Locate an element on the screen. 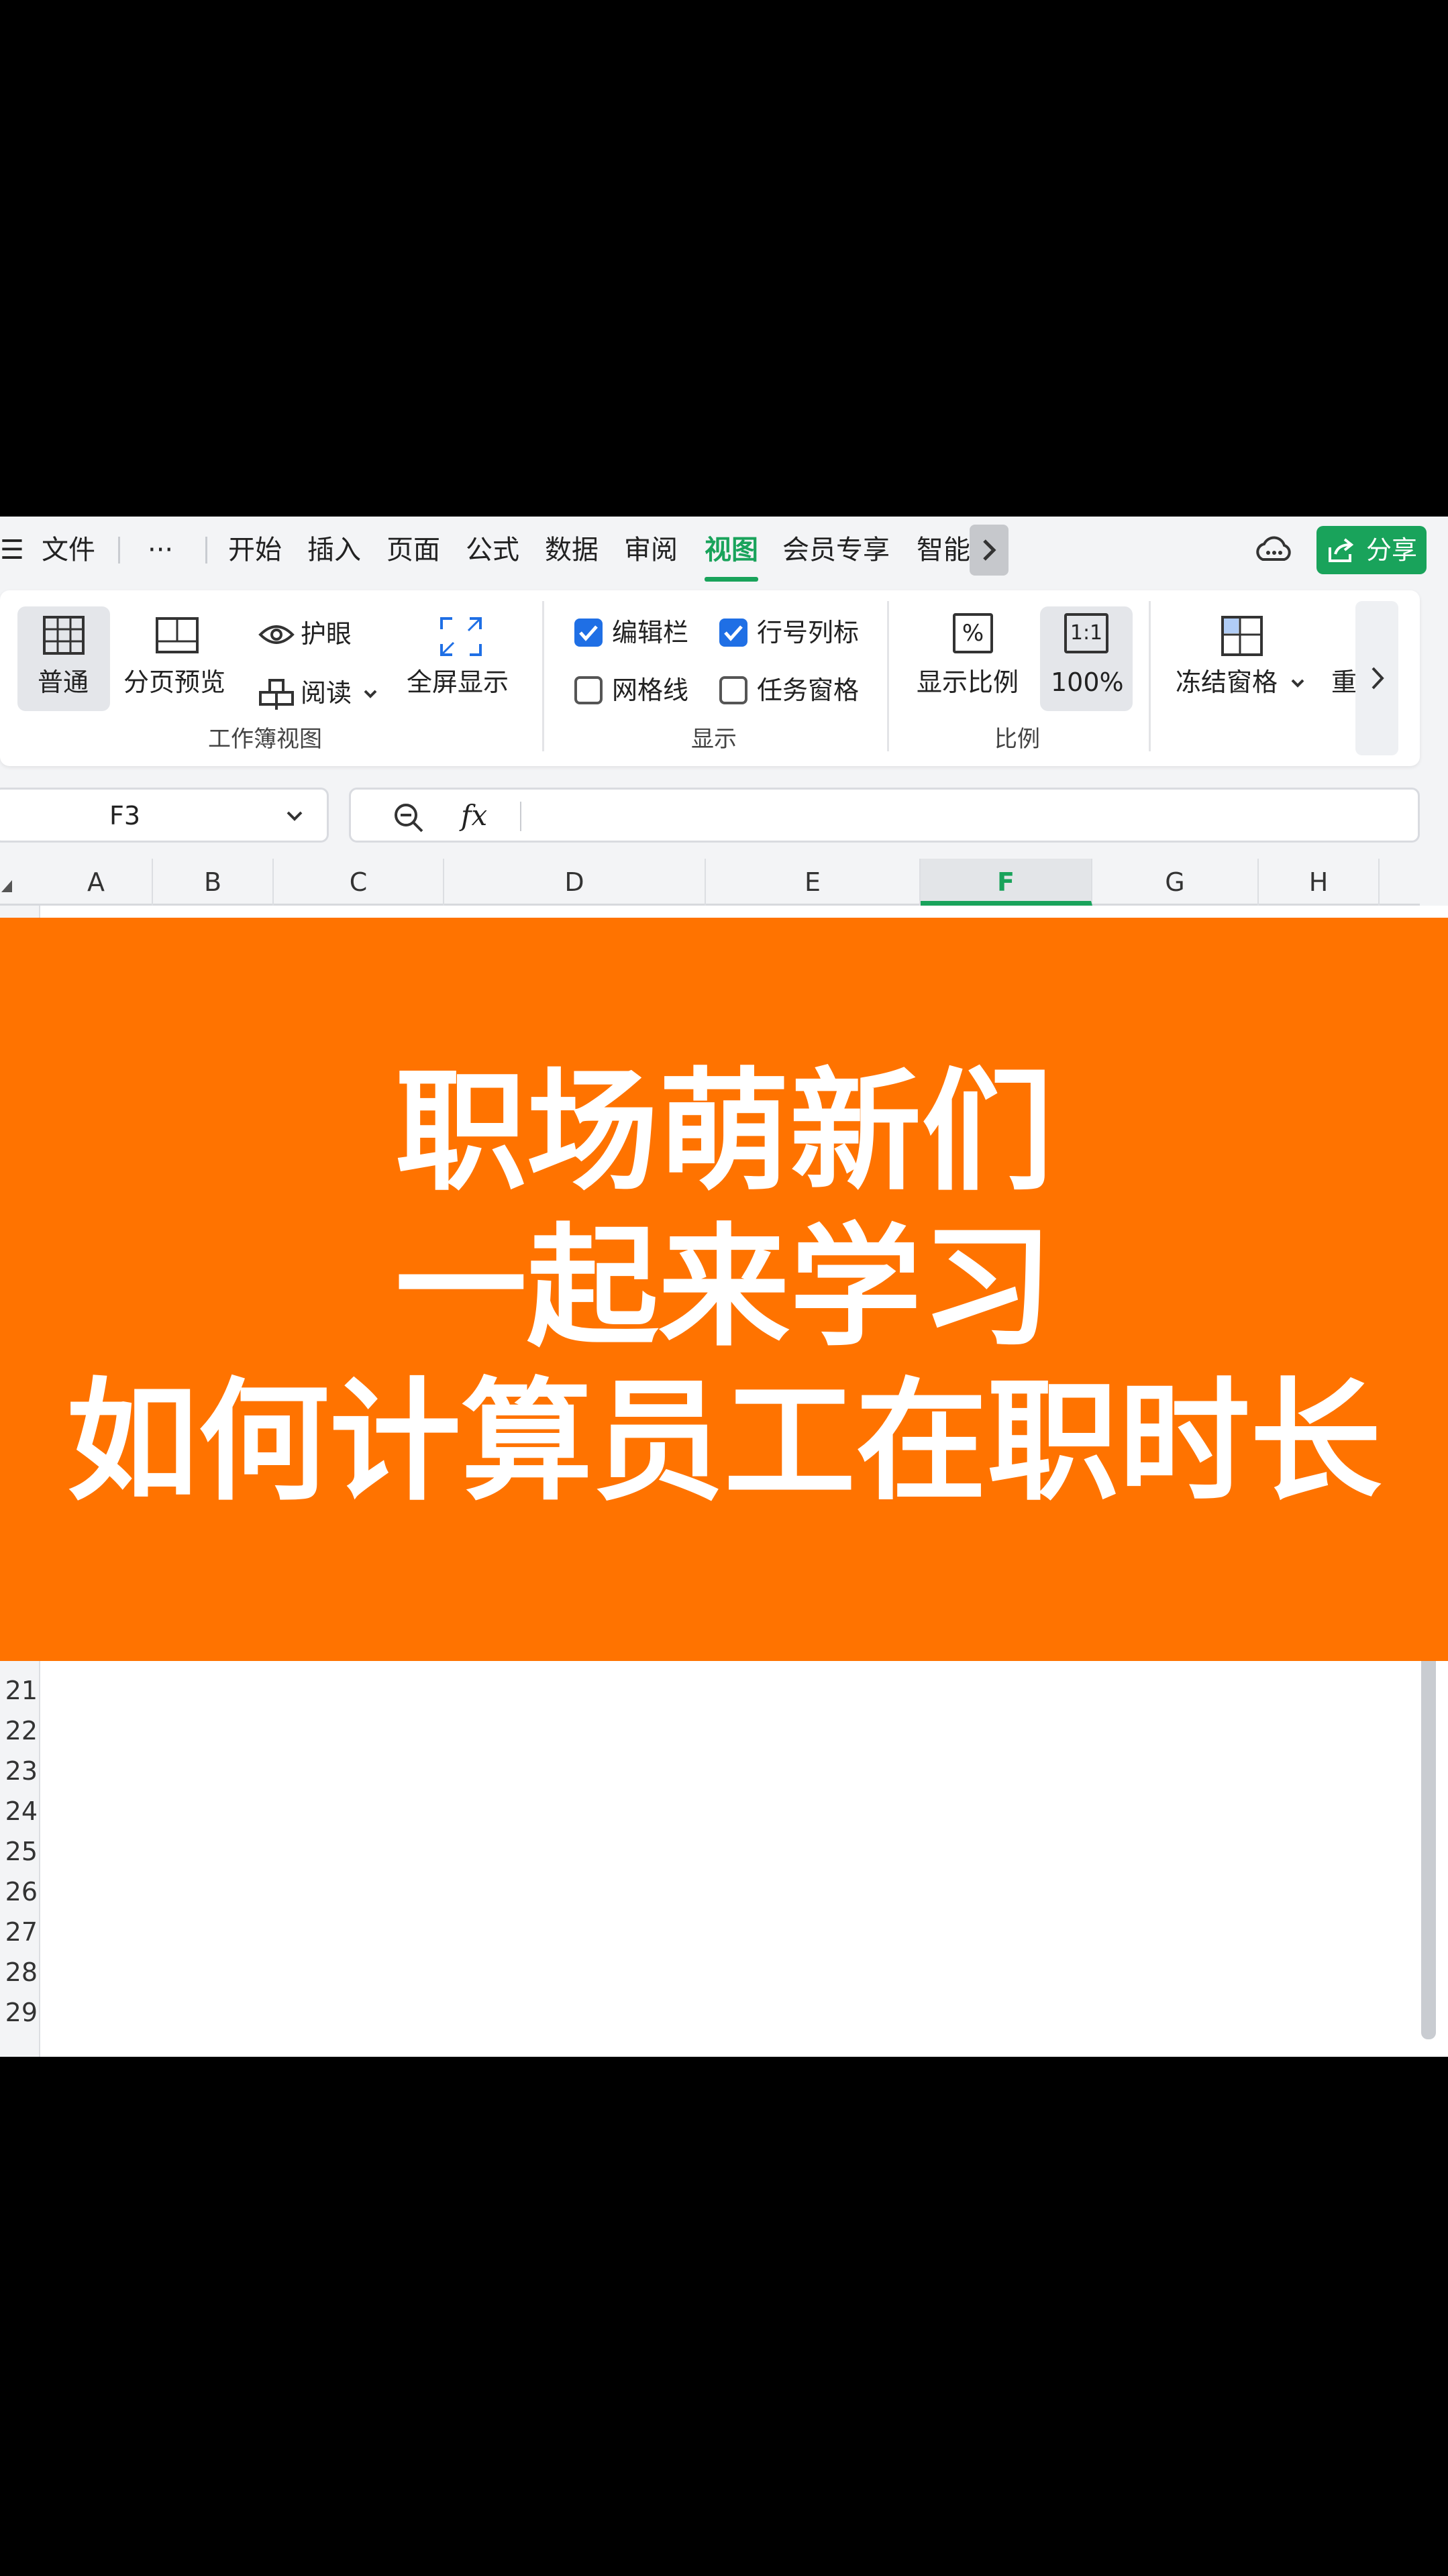 This screenshot has height=2576, width=1448. column-header-g: G is located at coordinates (1175, 882).